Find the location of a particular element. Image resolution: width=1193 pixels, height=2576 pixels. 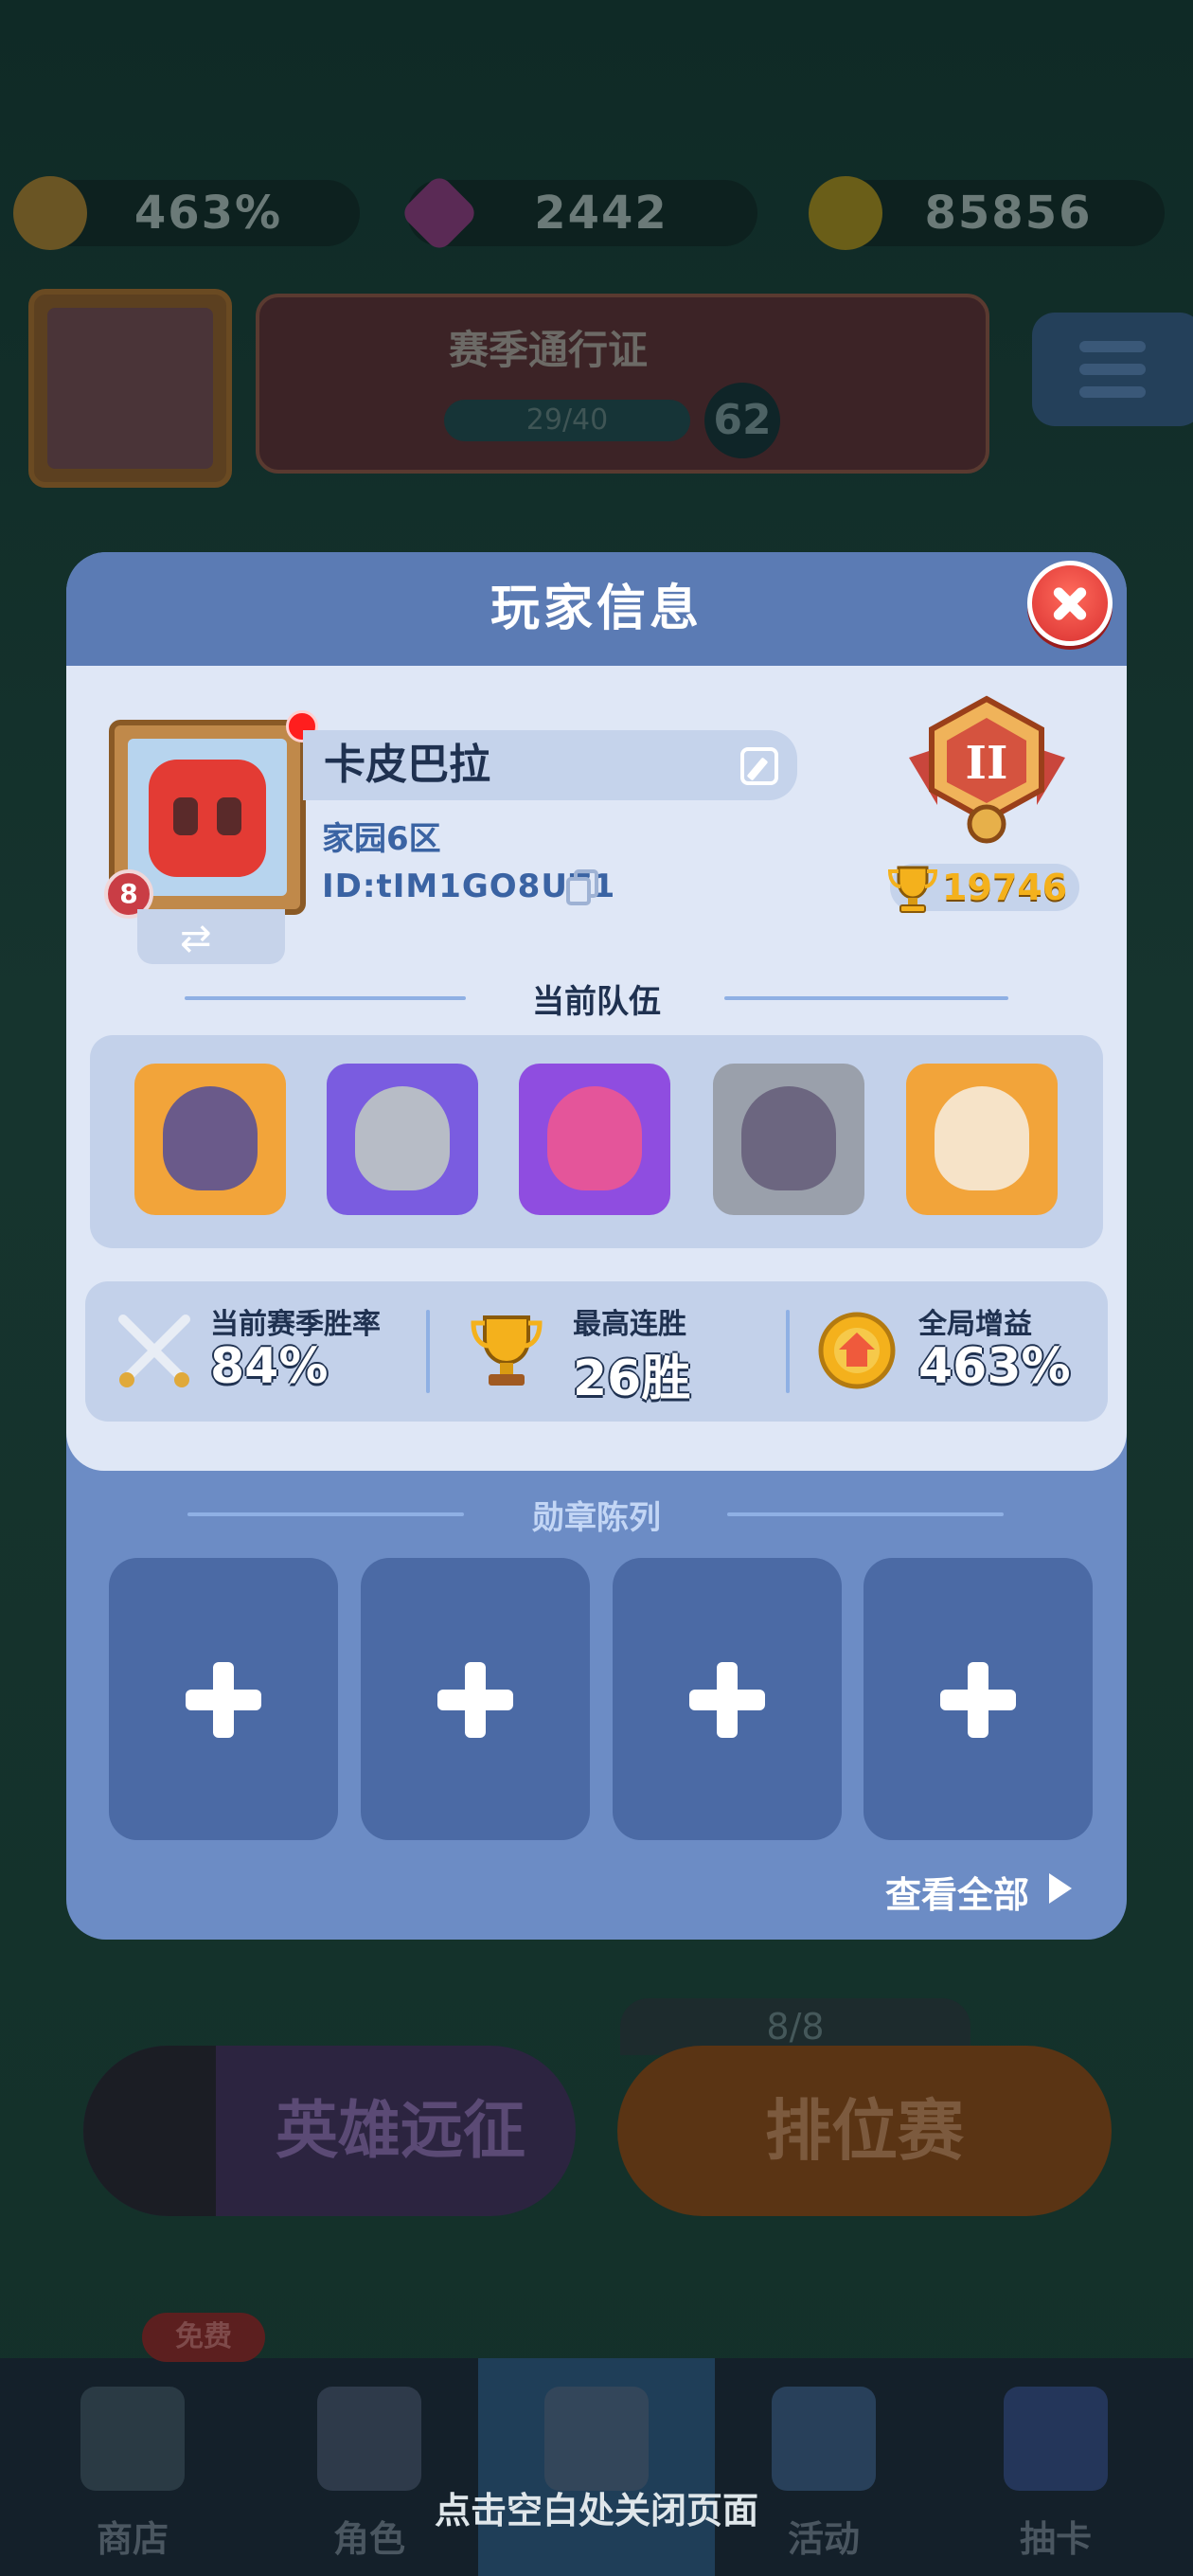

rank-text: II is located at coordinates (987, 763).